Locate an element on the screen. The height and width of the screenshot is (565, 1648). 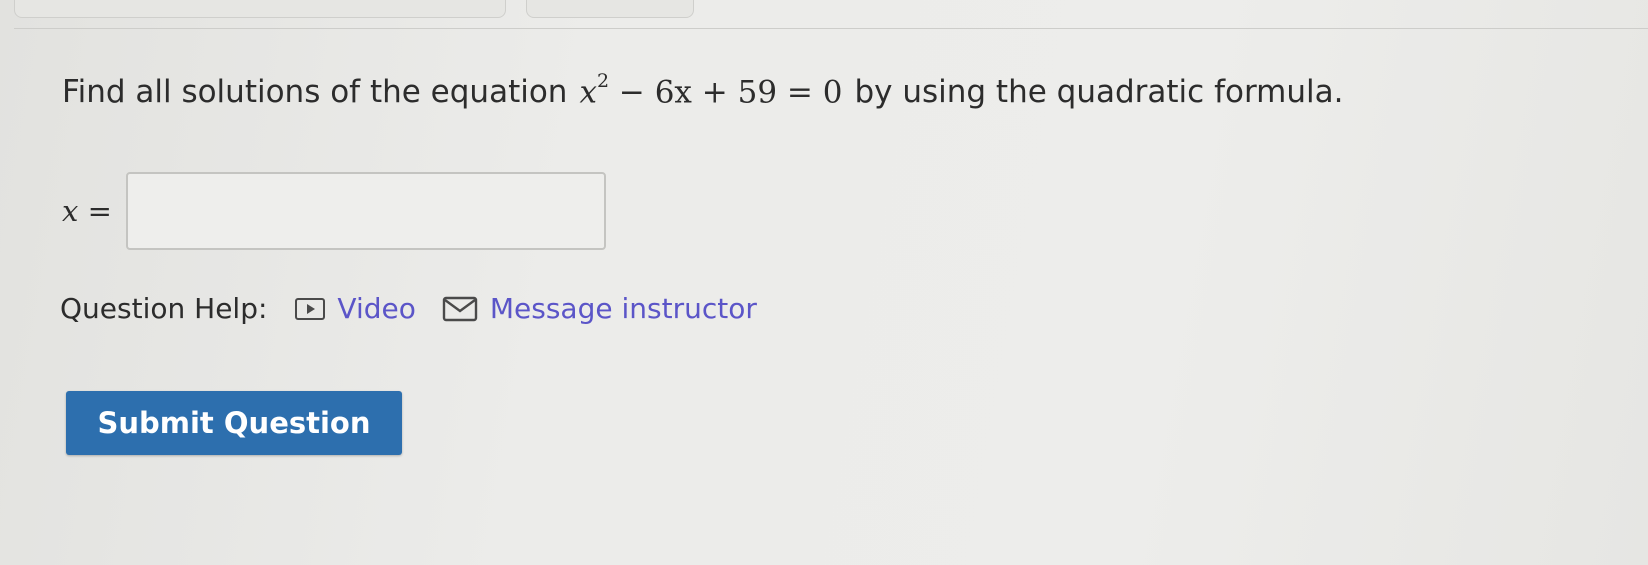
question-prefix: Find all solutions of the equation is located at coordinates (315, 92).